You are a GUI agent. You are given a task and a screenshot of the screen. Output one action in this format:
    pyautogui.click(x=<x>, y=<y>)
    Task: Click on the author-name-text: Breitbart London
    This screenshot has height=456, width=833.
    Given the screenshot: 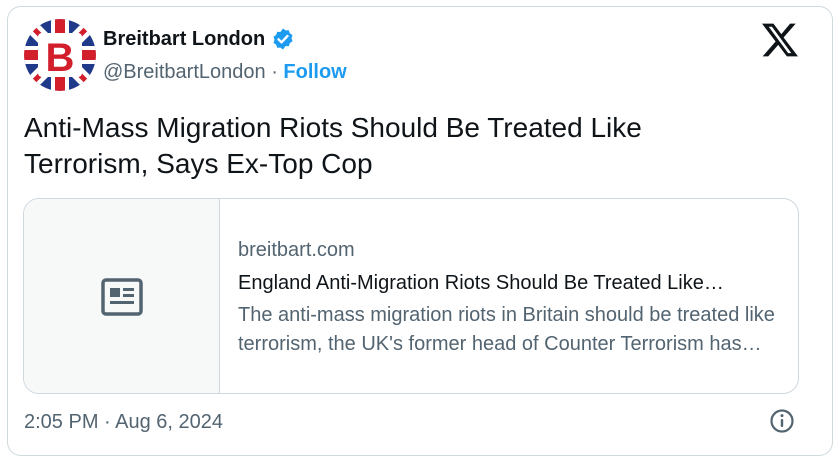 What is the action you would take?
    pyautogui.click(x=184, y=39)
    